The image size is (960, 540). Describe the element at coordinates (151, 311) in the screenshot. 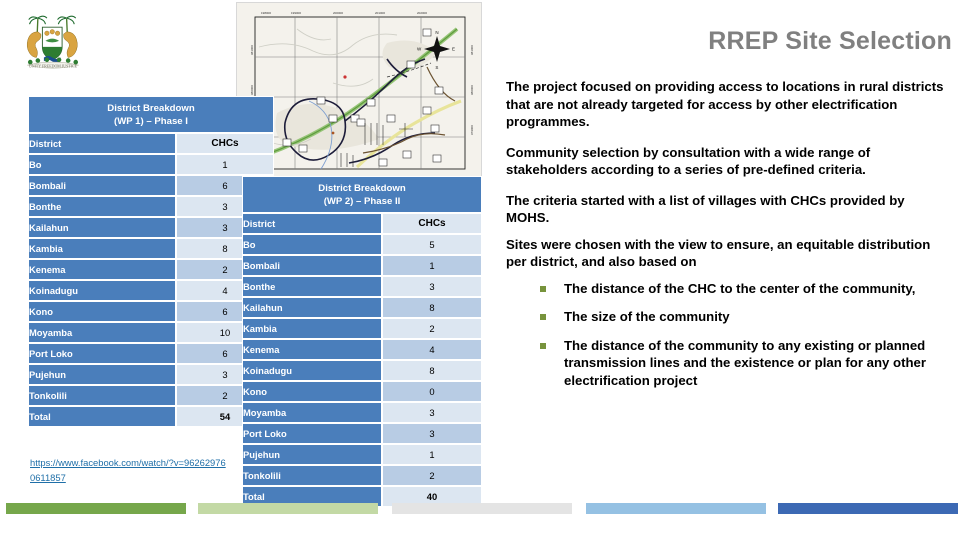

I see `table-row: Kono 6` at that location.